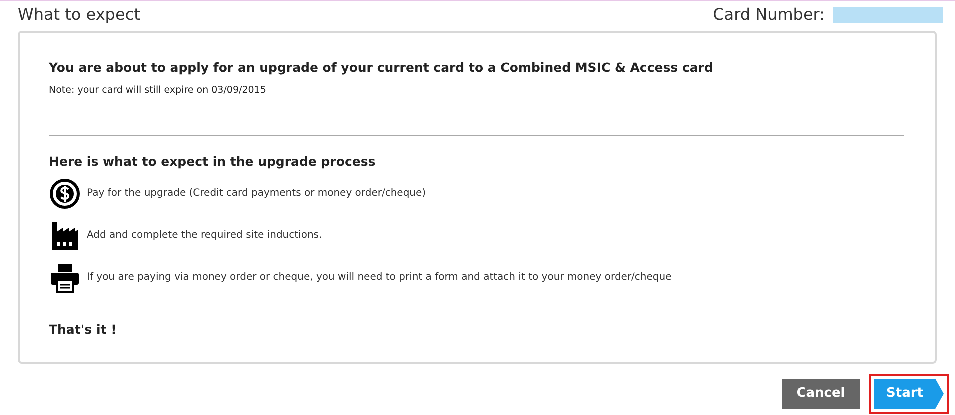 This screenshot has height=415, width=955. What do you see at coordinates (65, 236) in the screenshot?
I see `factory-icon` at bounding box center [65, 236].